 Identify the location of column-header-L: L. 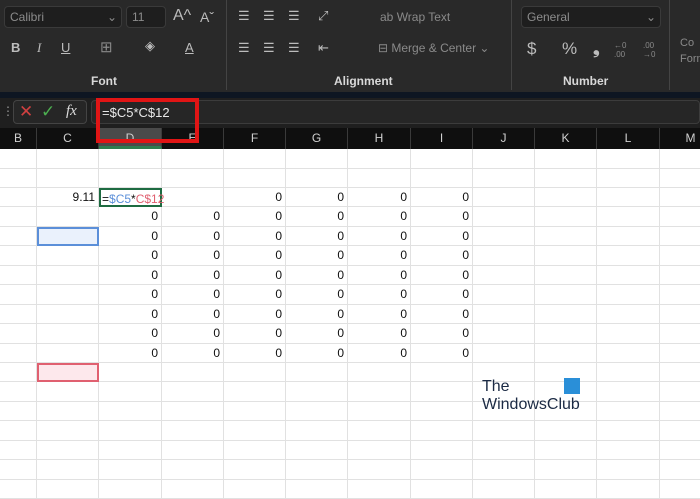
(628, 138).